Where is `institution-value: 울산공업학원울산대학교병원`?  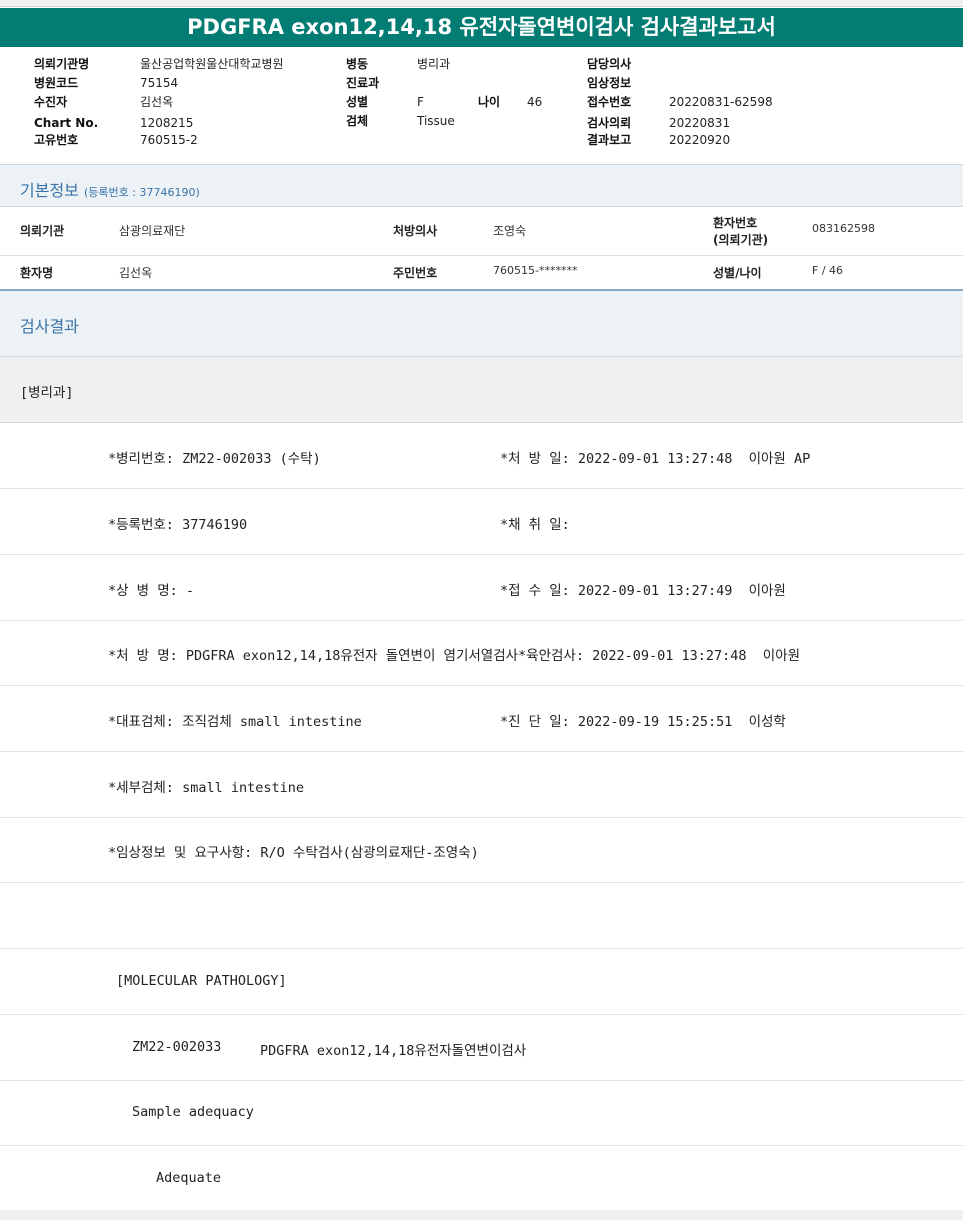 institution-value: 울산공업학원울산대학교병원 is located at coordinates (212, 64).